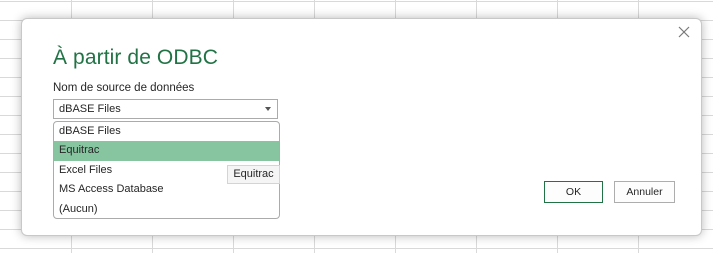 This screenshot has height=253, width=713. I want to click on chevron-down-icon, so click(268, 109).